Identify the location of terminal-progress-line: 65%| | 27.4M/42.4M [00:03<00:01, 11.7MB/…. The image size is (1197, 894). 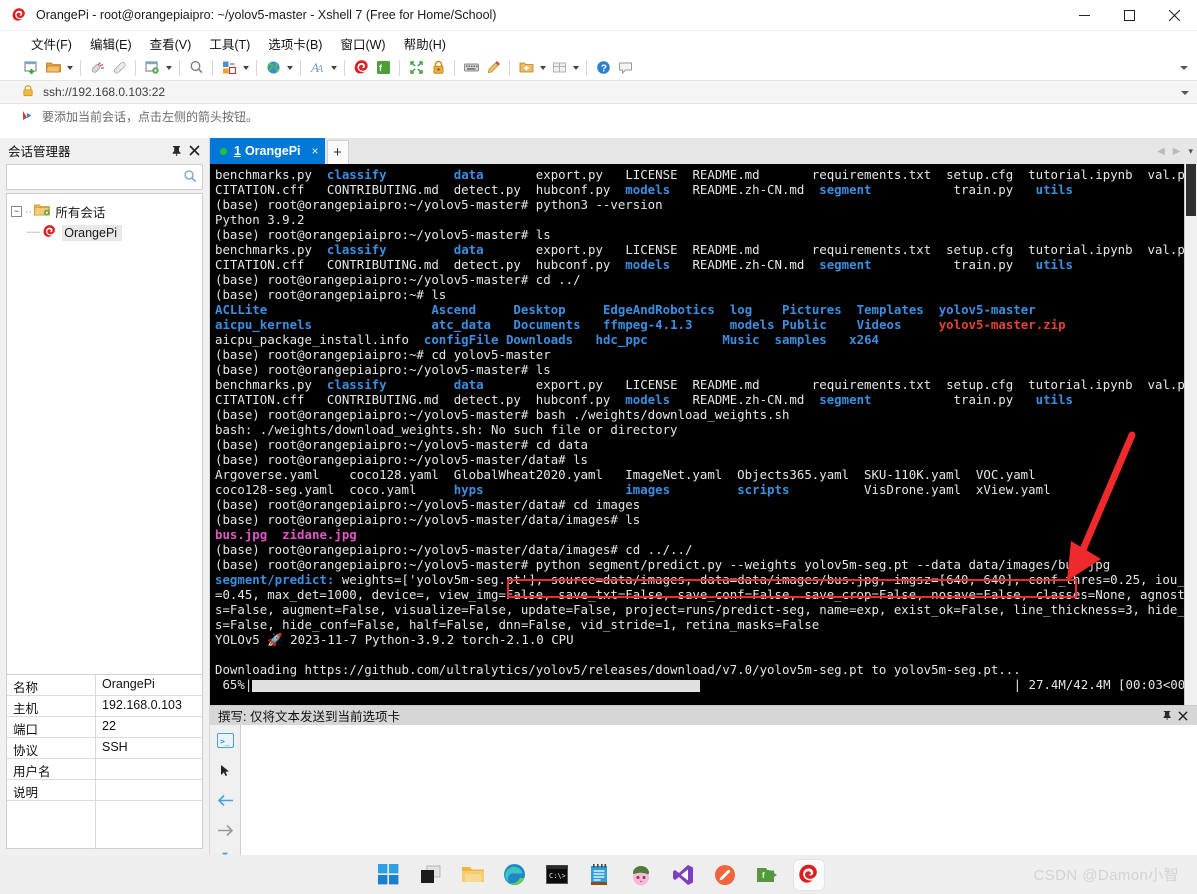
(699, 684).